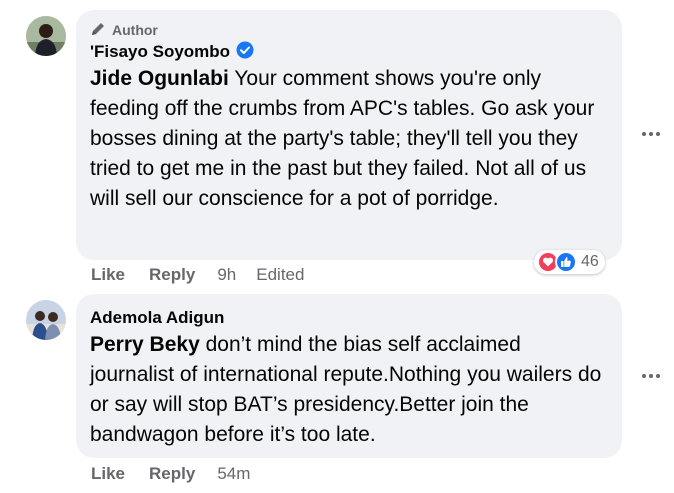  Describe the element at coordinates (280, 275) in the screenshot. I see `edited-label: Edited` at that location.